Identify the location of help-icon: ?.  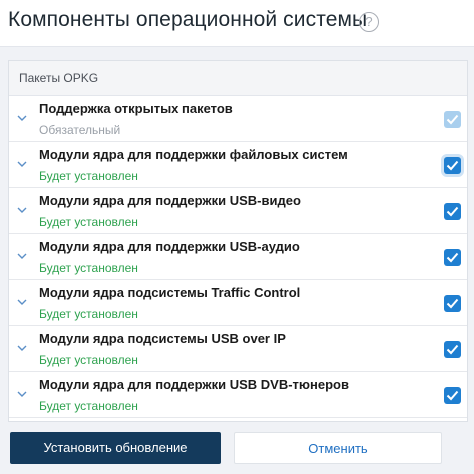
(369, 22).